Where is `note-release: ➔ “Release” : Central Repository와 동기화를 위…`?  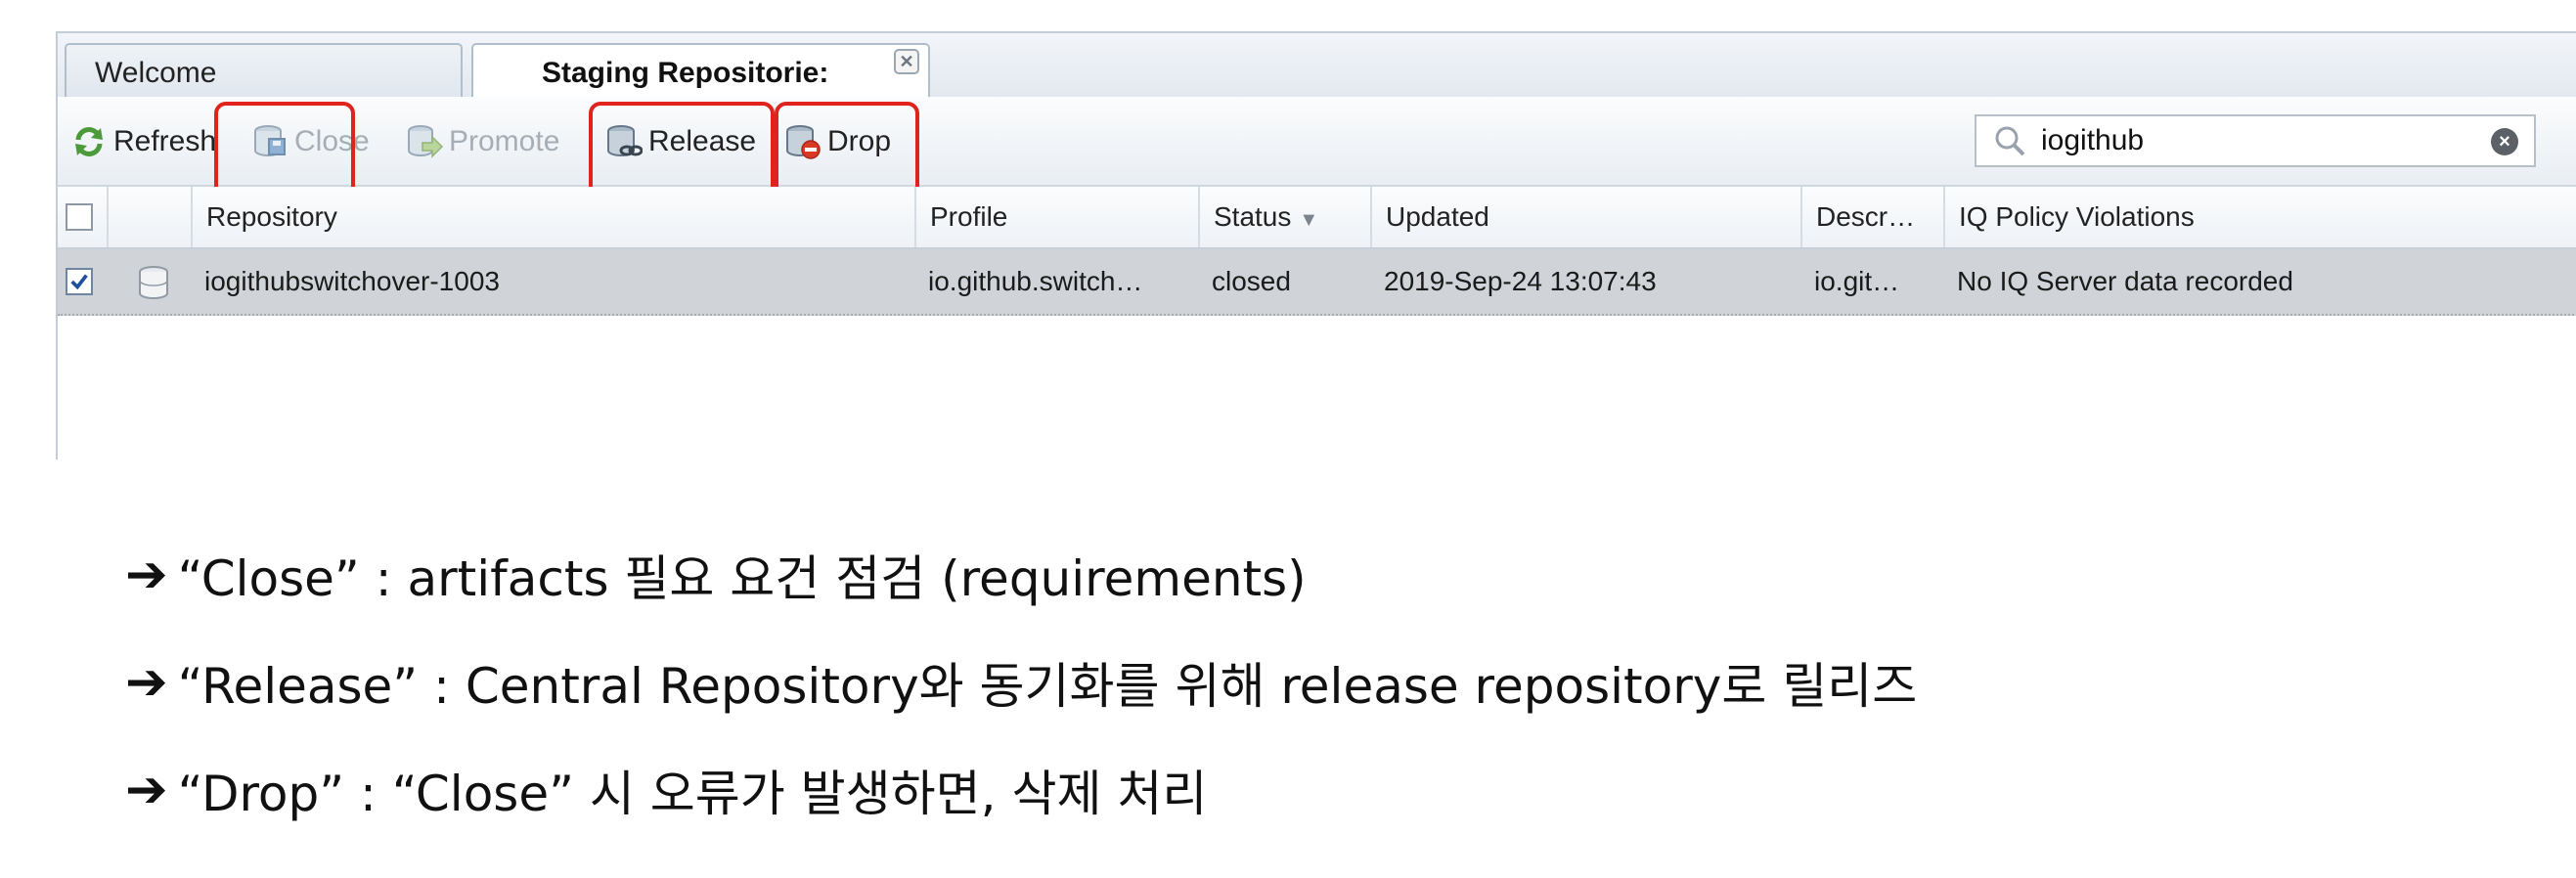
note-release: ➔ “Release” : Central Repository와 동기화를 위… is located at coordinates (1021, 683).